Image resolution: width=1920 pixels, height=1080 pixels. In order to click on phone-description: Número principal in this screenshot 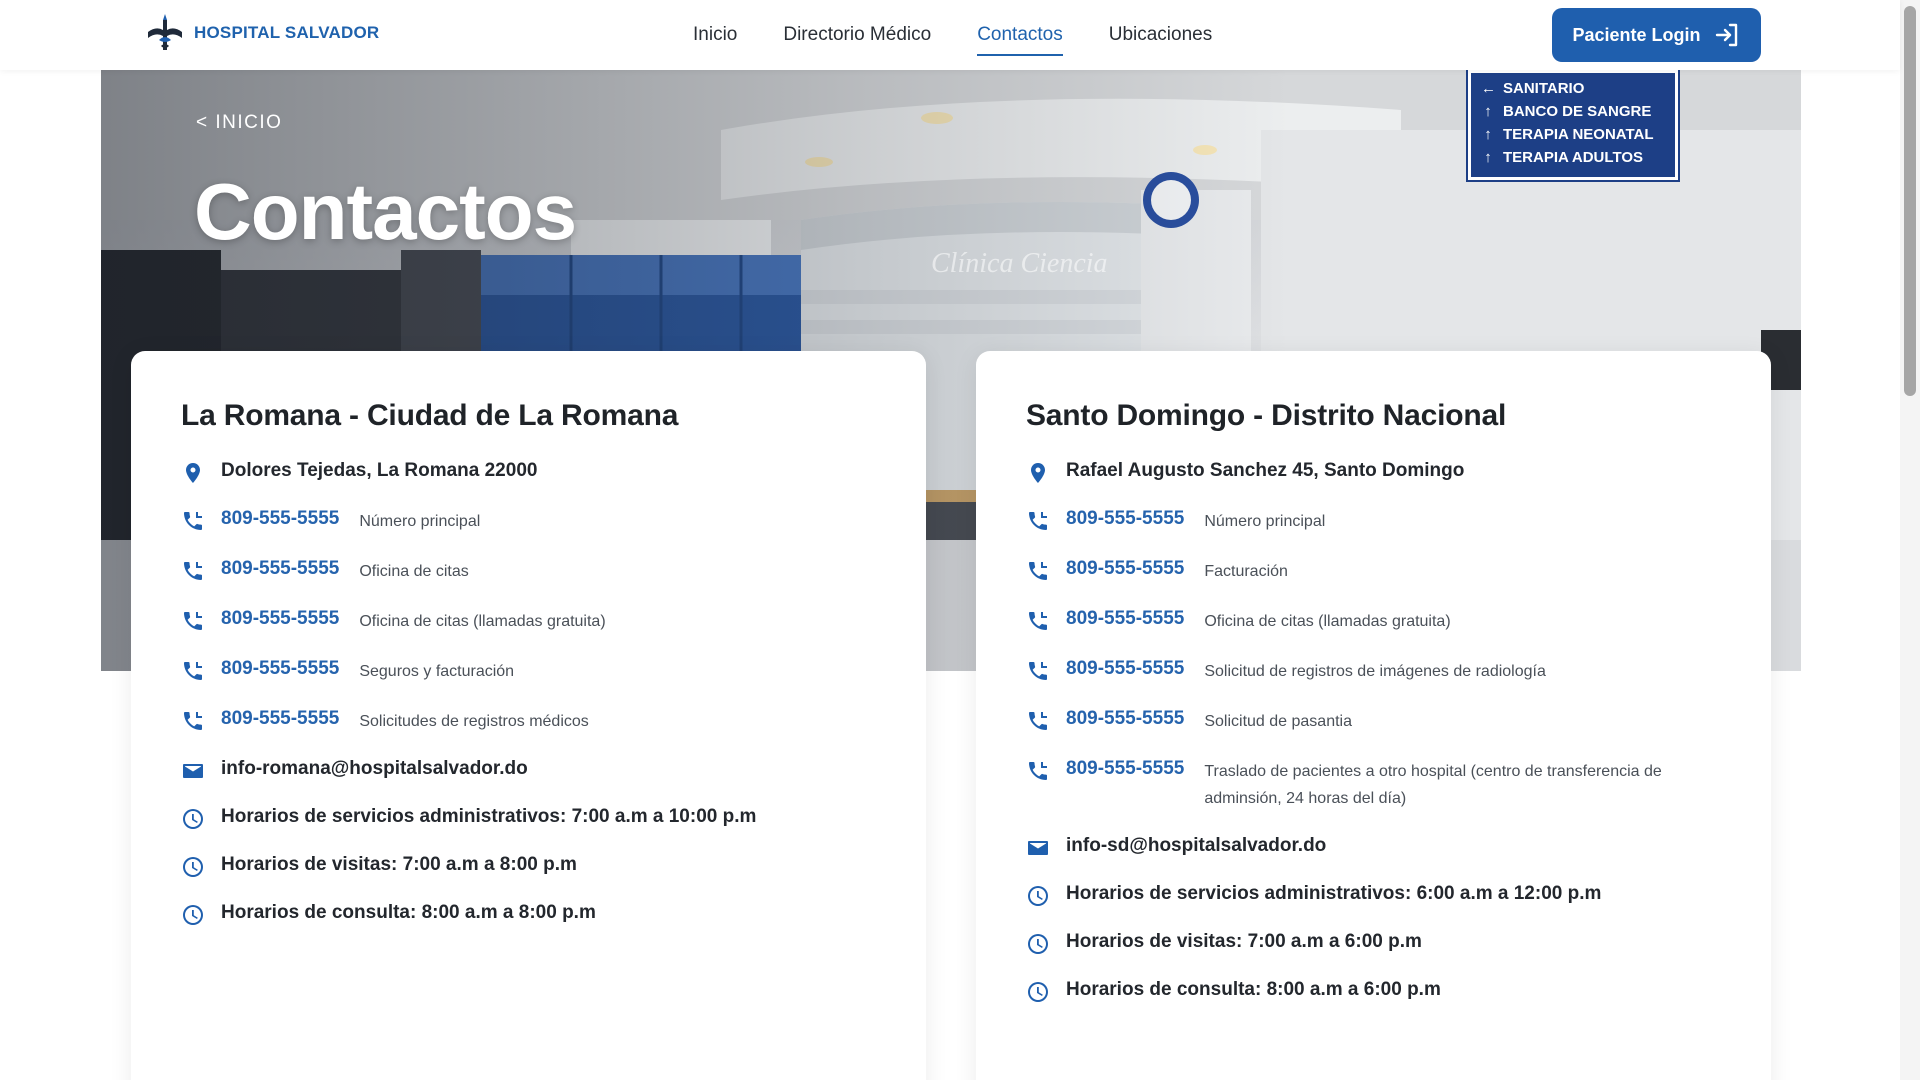, I will do `click(1265, 521)`.